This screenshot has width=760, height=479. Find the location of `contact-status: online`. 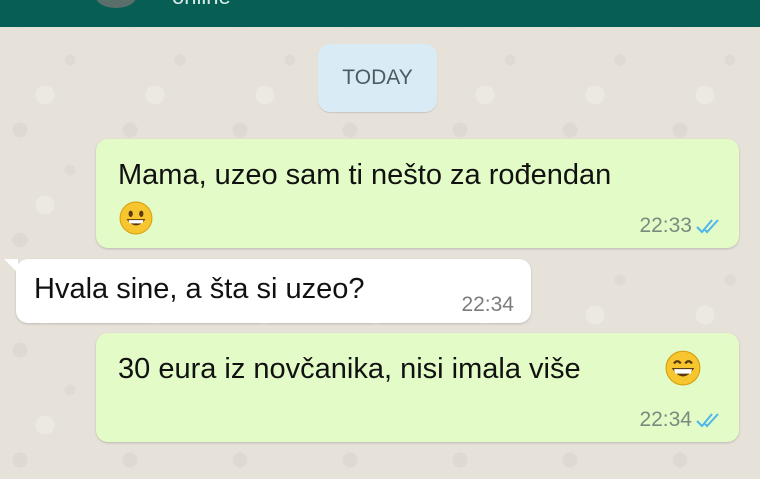

contact-status: online is located at coordinates (201, 4).